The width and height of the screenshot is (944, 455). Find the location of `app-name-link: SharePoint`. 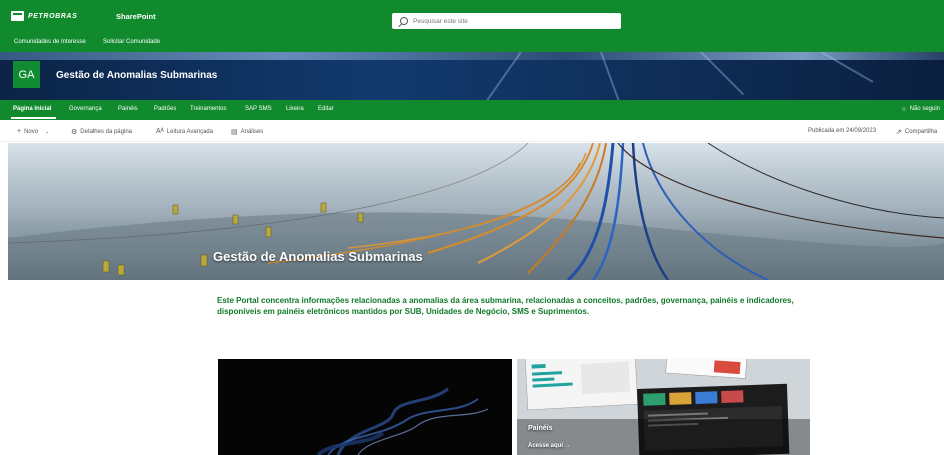

app-name-link: SharePoint is located at coordinates (136, 16).